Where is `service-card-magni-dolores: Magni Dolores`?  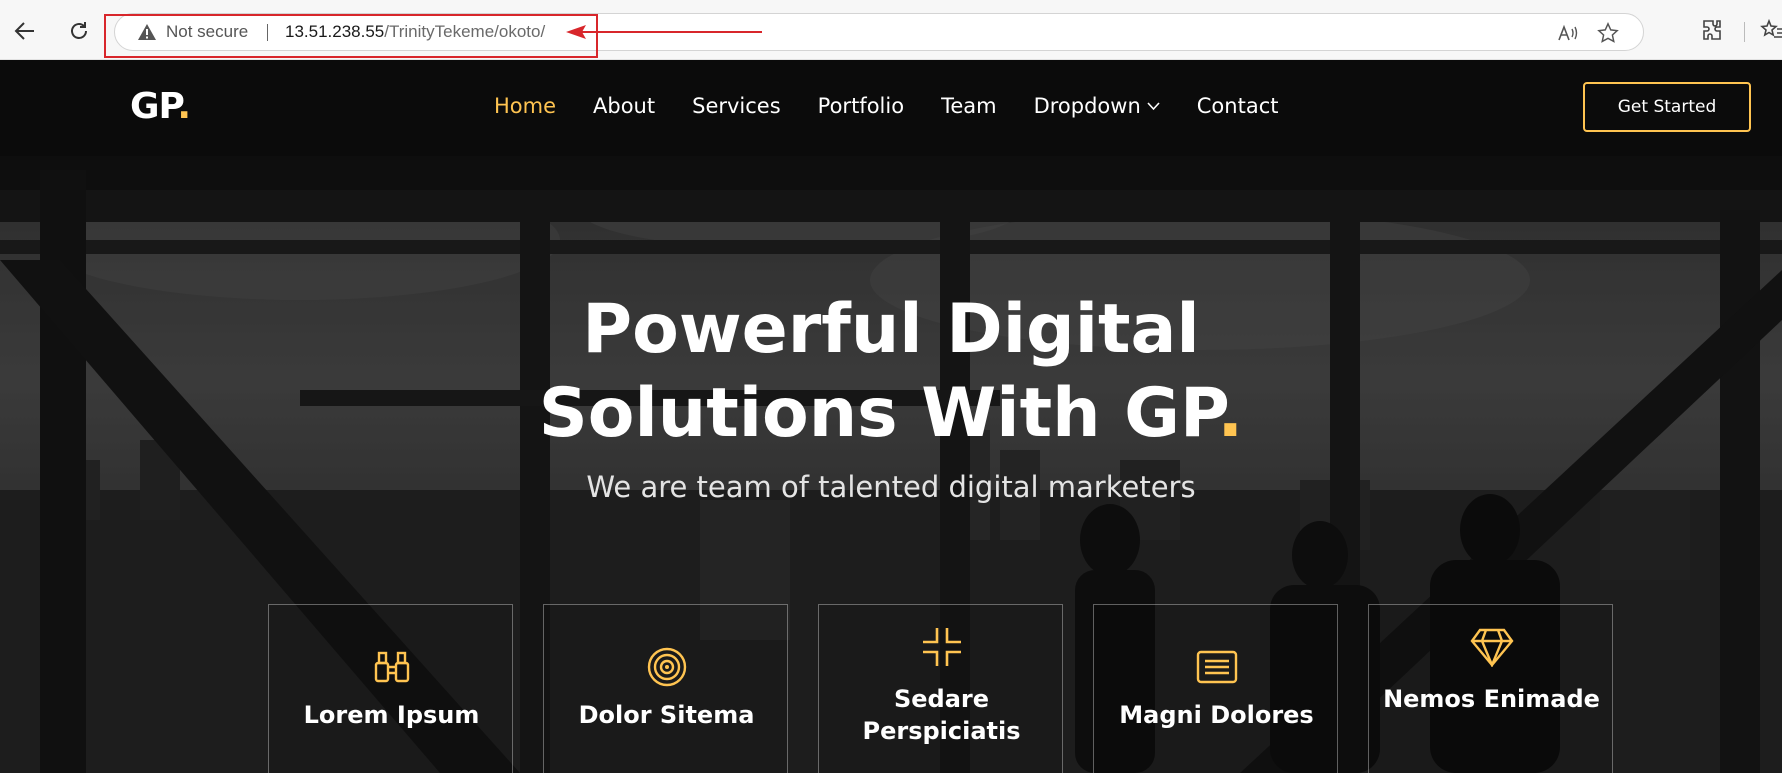 service-card-magni-dolores: Magni Dolores is located at coordinates (1215, 688).